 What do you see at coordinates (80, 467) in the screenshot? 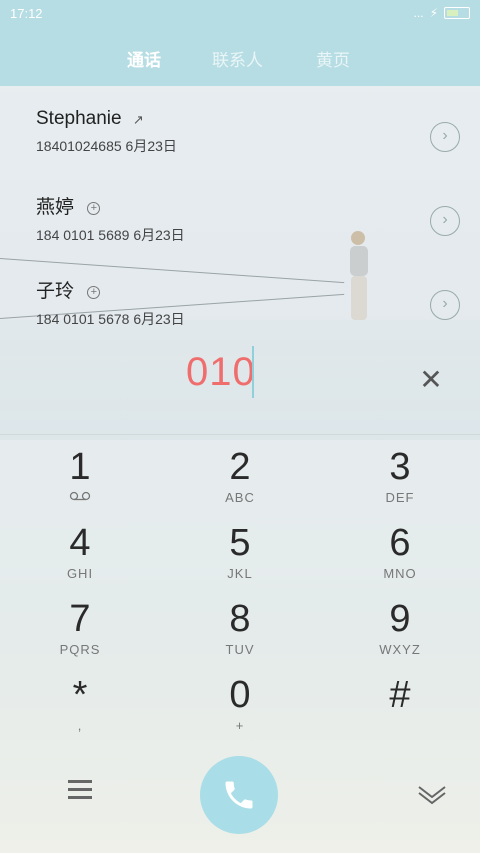
I see `key-digit: 1` at bounding box center [80, 467].